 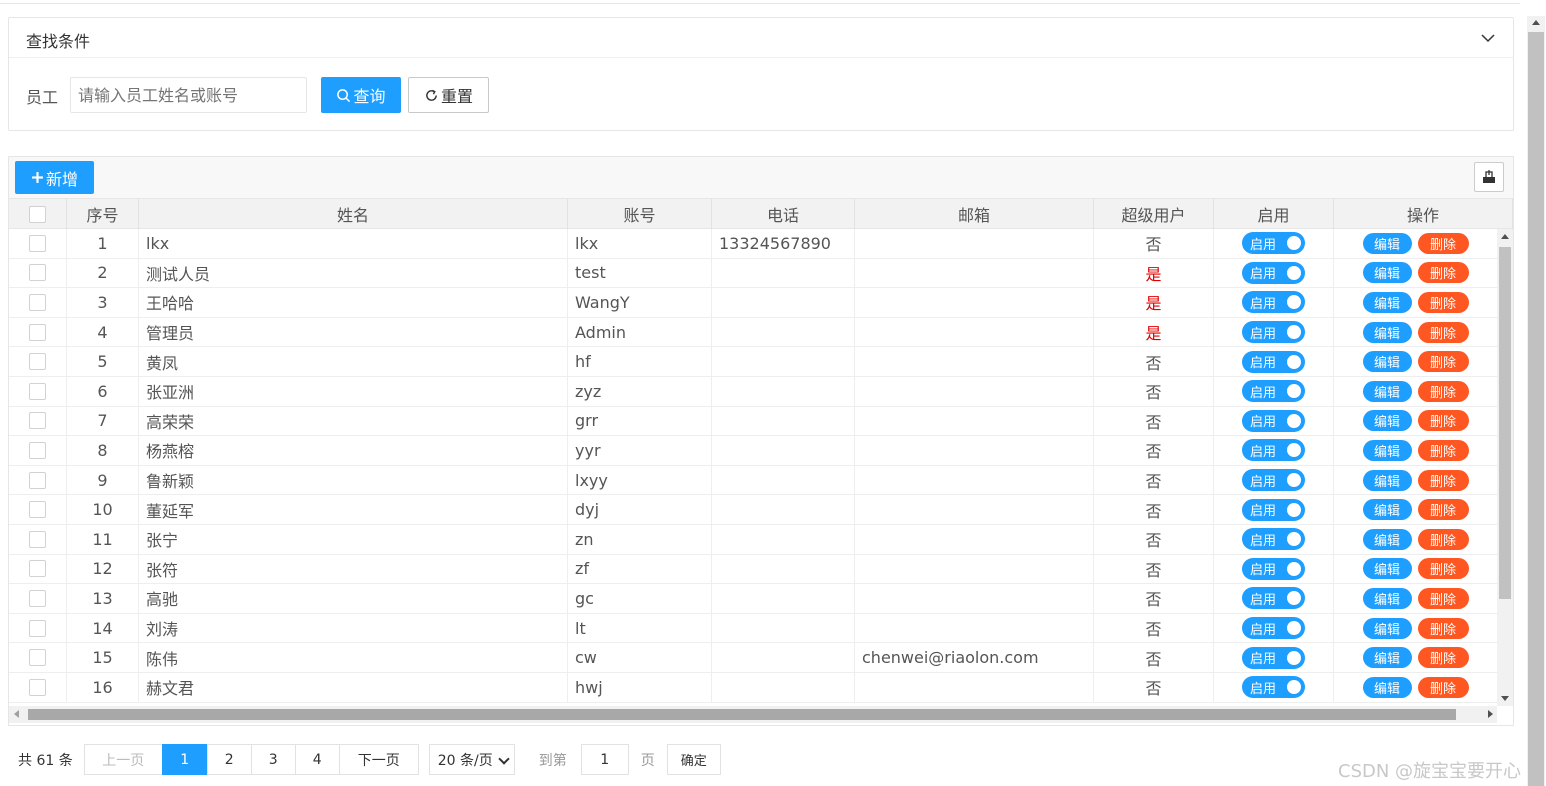 I want to click on pagination-page-3: 3, so click(x=273, y=759).